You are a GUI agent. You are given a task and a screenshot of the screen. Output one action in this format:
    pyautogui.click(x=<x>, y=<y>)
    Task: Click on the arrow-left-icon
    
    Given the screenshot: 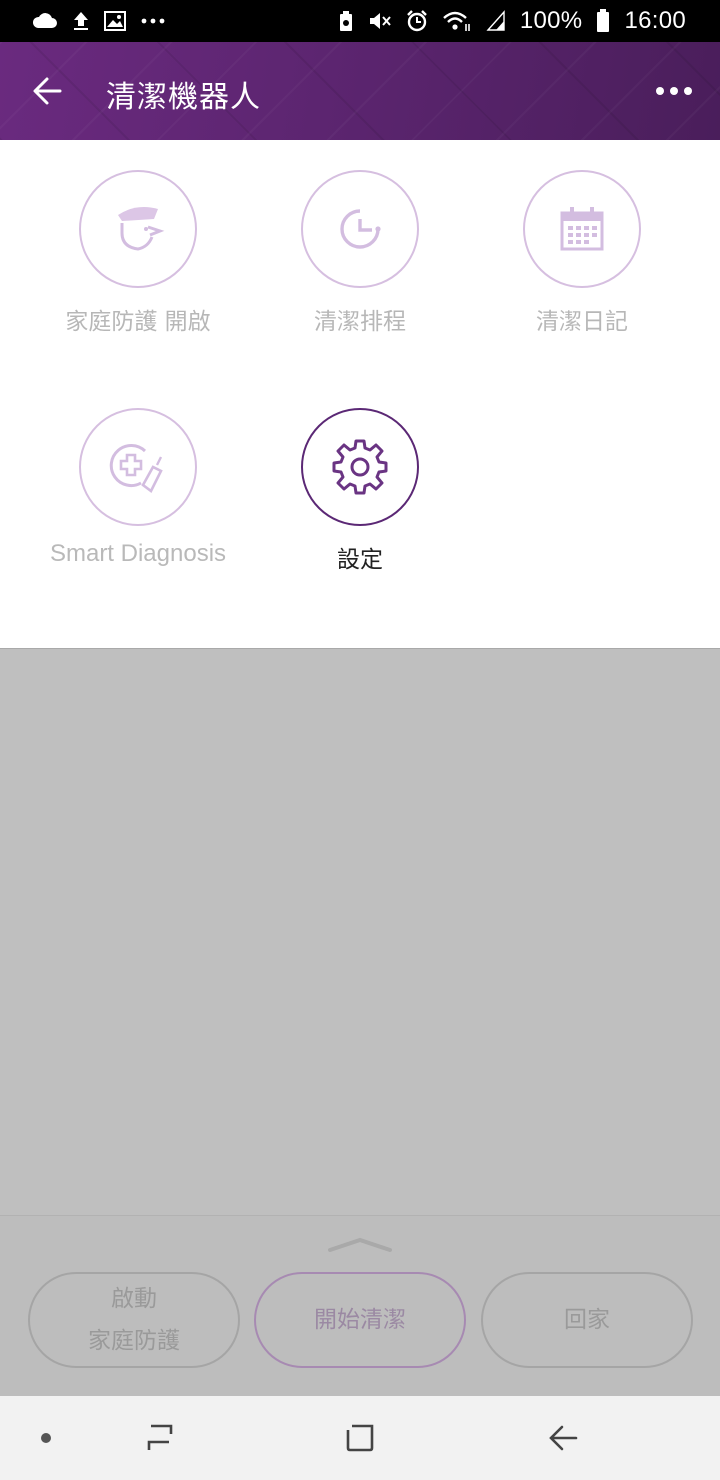 What is the action you would take?
    pyautogui.click(x=47, y=91)
    